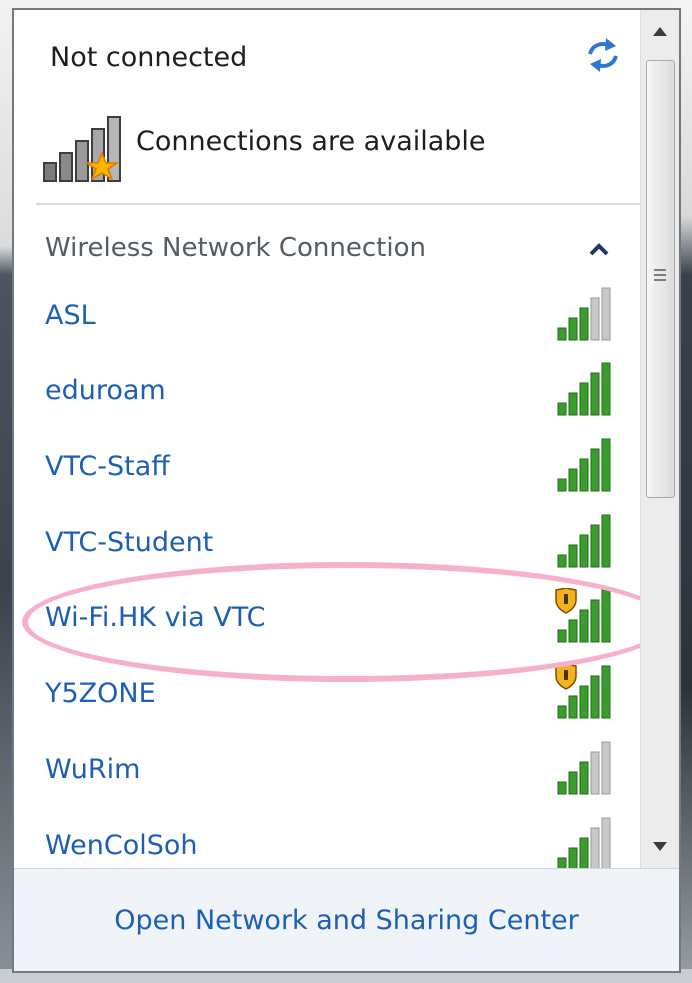  Describe the element at coordinates (328, 694) in the screenshot. I see `network-item-y5zone: Y5ZONE` at that location.